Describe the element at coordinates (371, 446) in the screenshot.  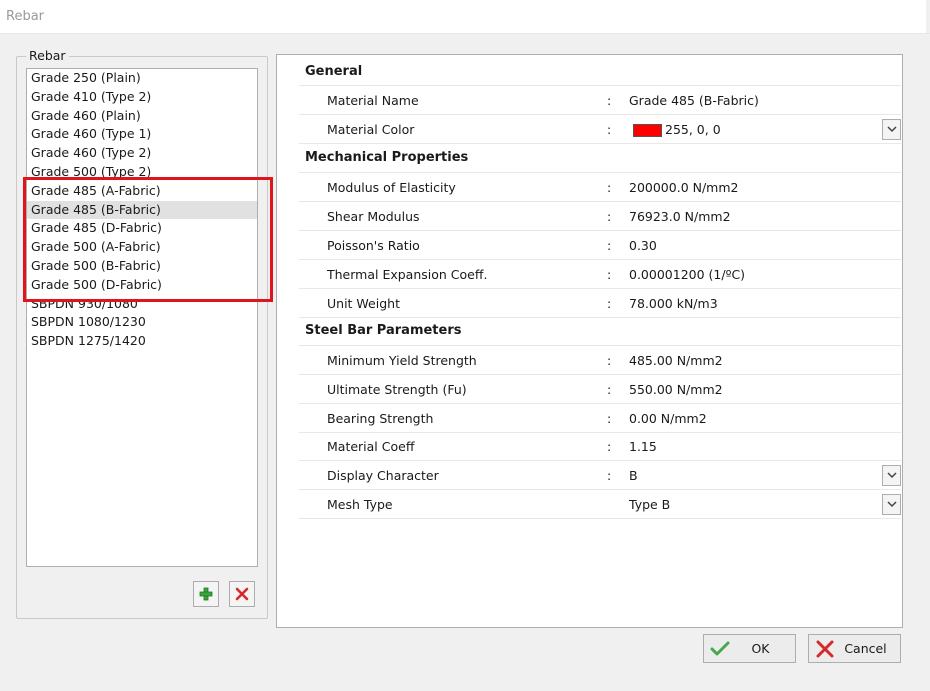
I see `property-label: Material Coeff` at that location.